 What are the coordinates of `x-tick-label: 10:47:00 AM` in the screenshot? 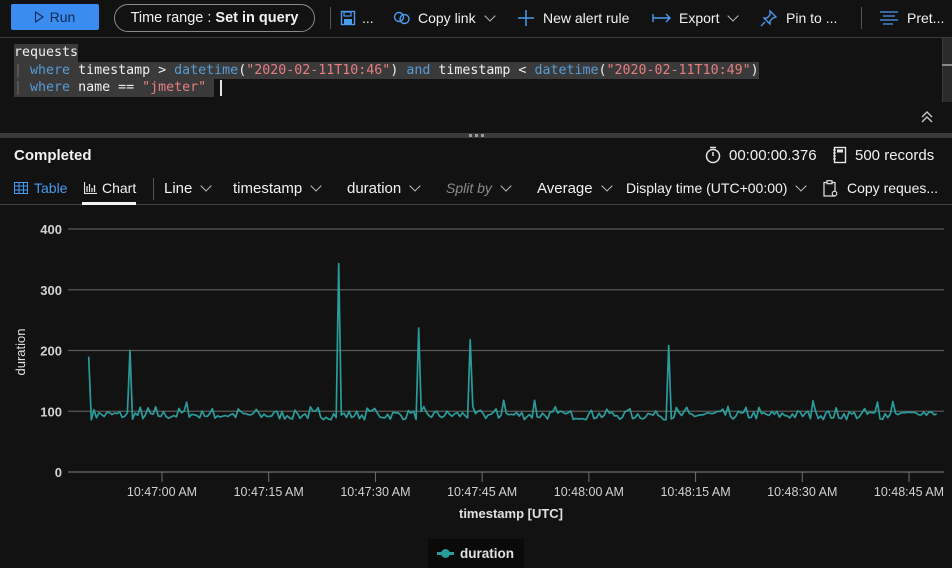 It's located at (162, 492).